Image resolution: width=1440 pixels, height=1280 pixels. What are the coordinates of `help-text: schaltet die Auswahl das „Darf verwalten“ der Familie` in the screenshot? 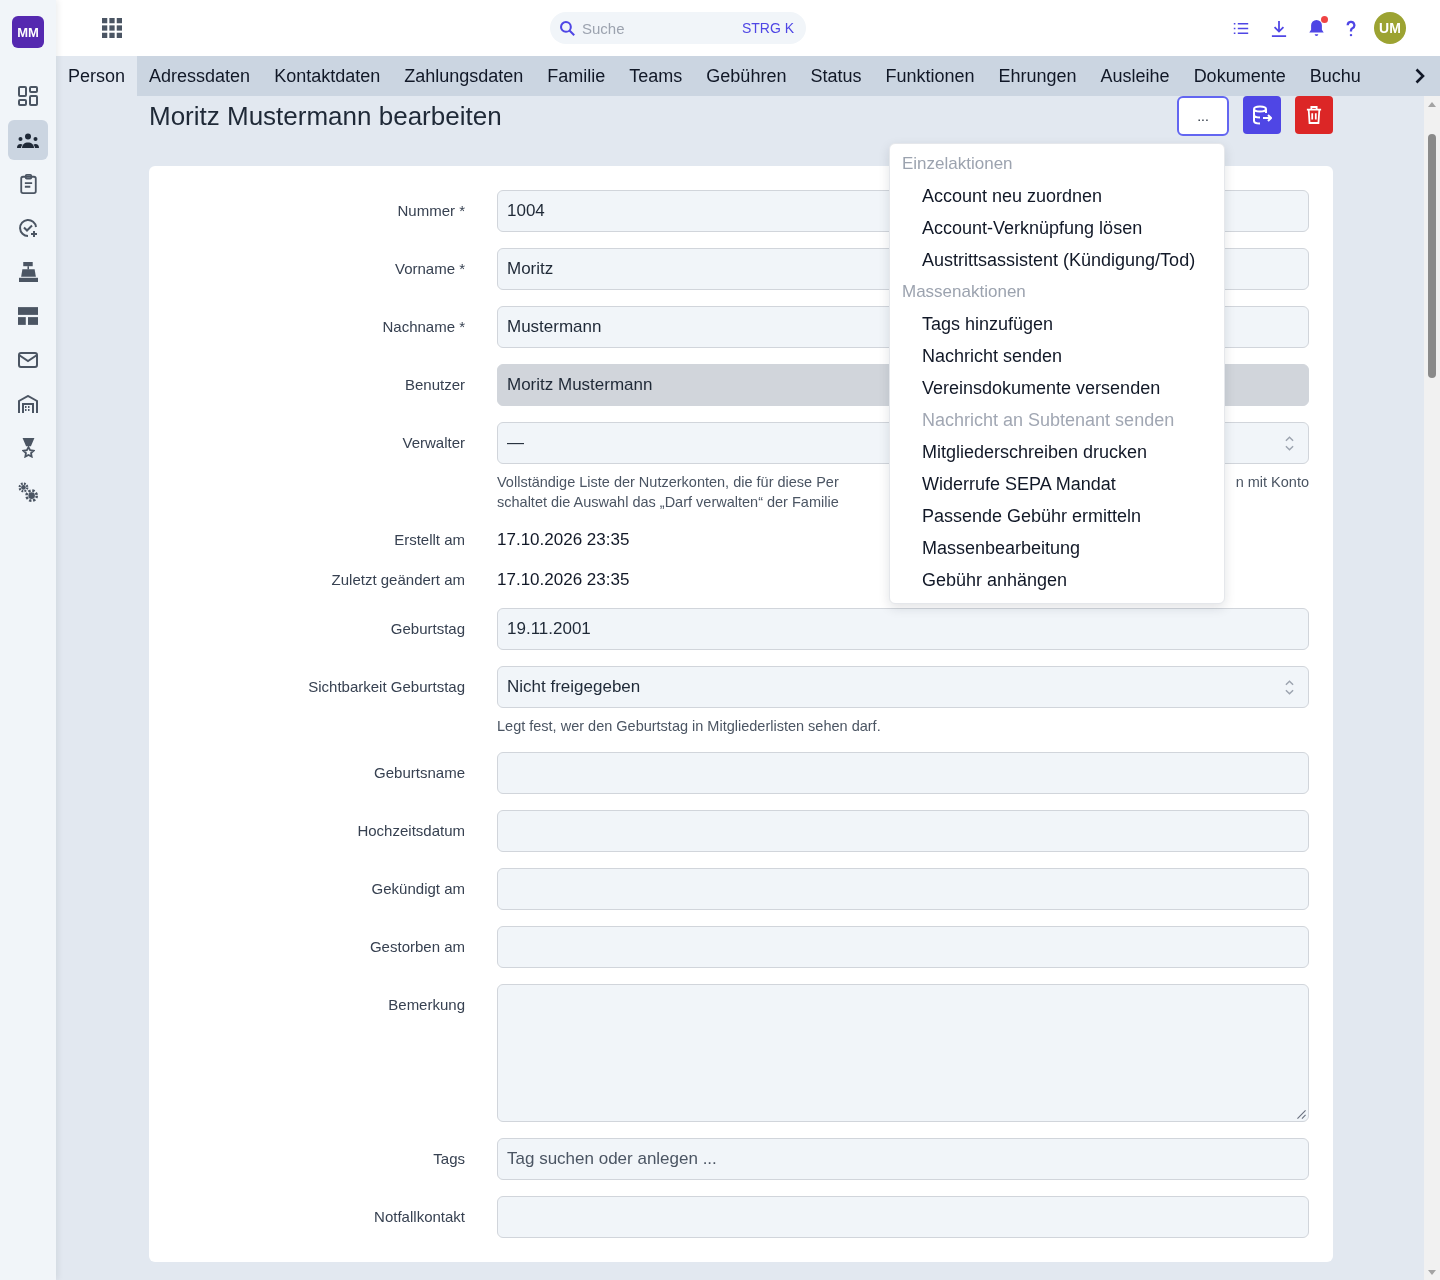 It's located at (668, 502).